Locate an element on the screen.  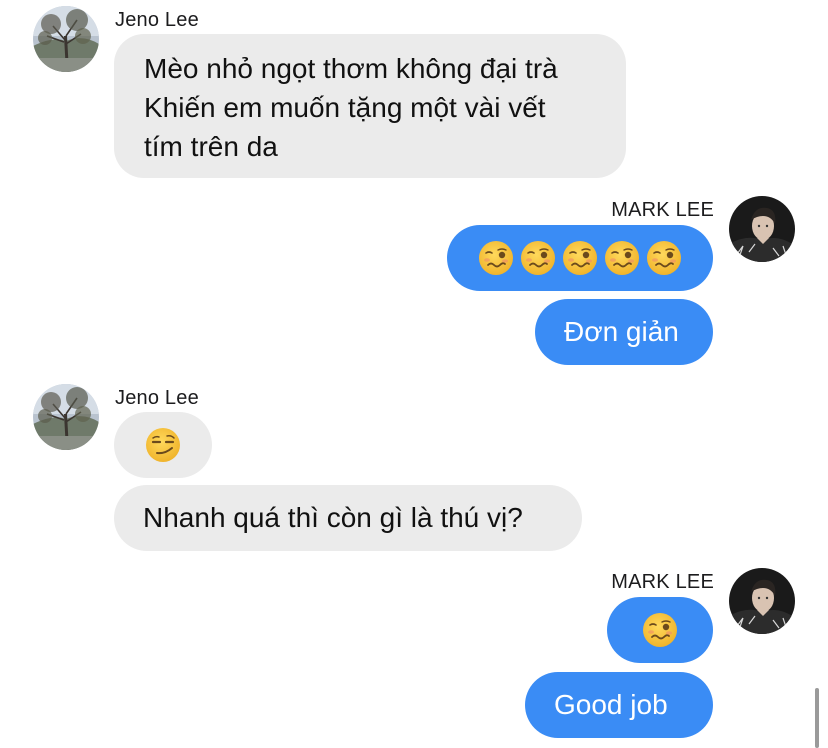
message-bubble-outgoing: Good job is located at coordinates (619, 705).